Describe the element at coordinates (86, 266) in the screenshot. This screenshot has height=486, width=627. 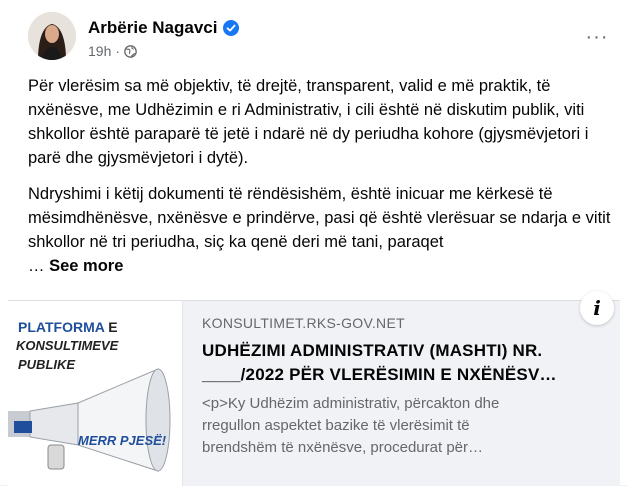
I see `see-more-link: See more` at that location.